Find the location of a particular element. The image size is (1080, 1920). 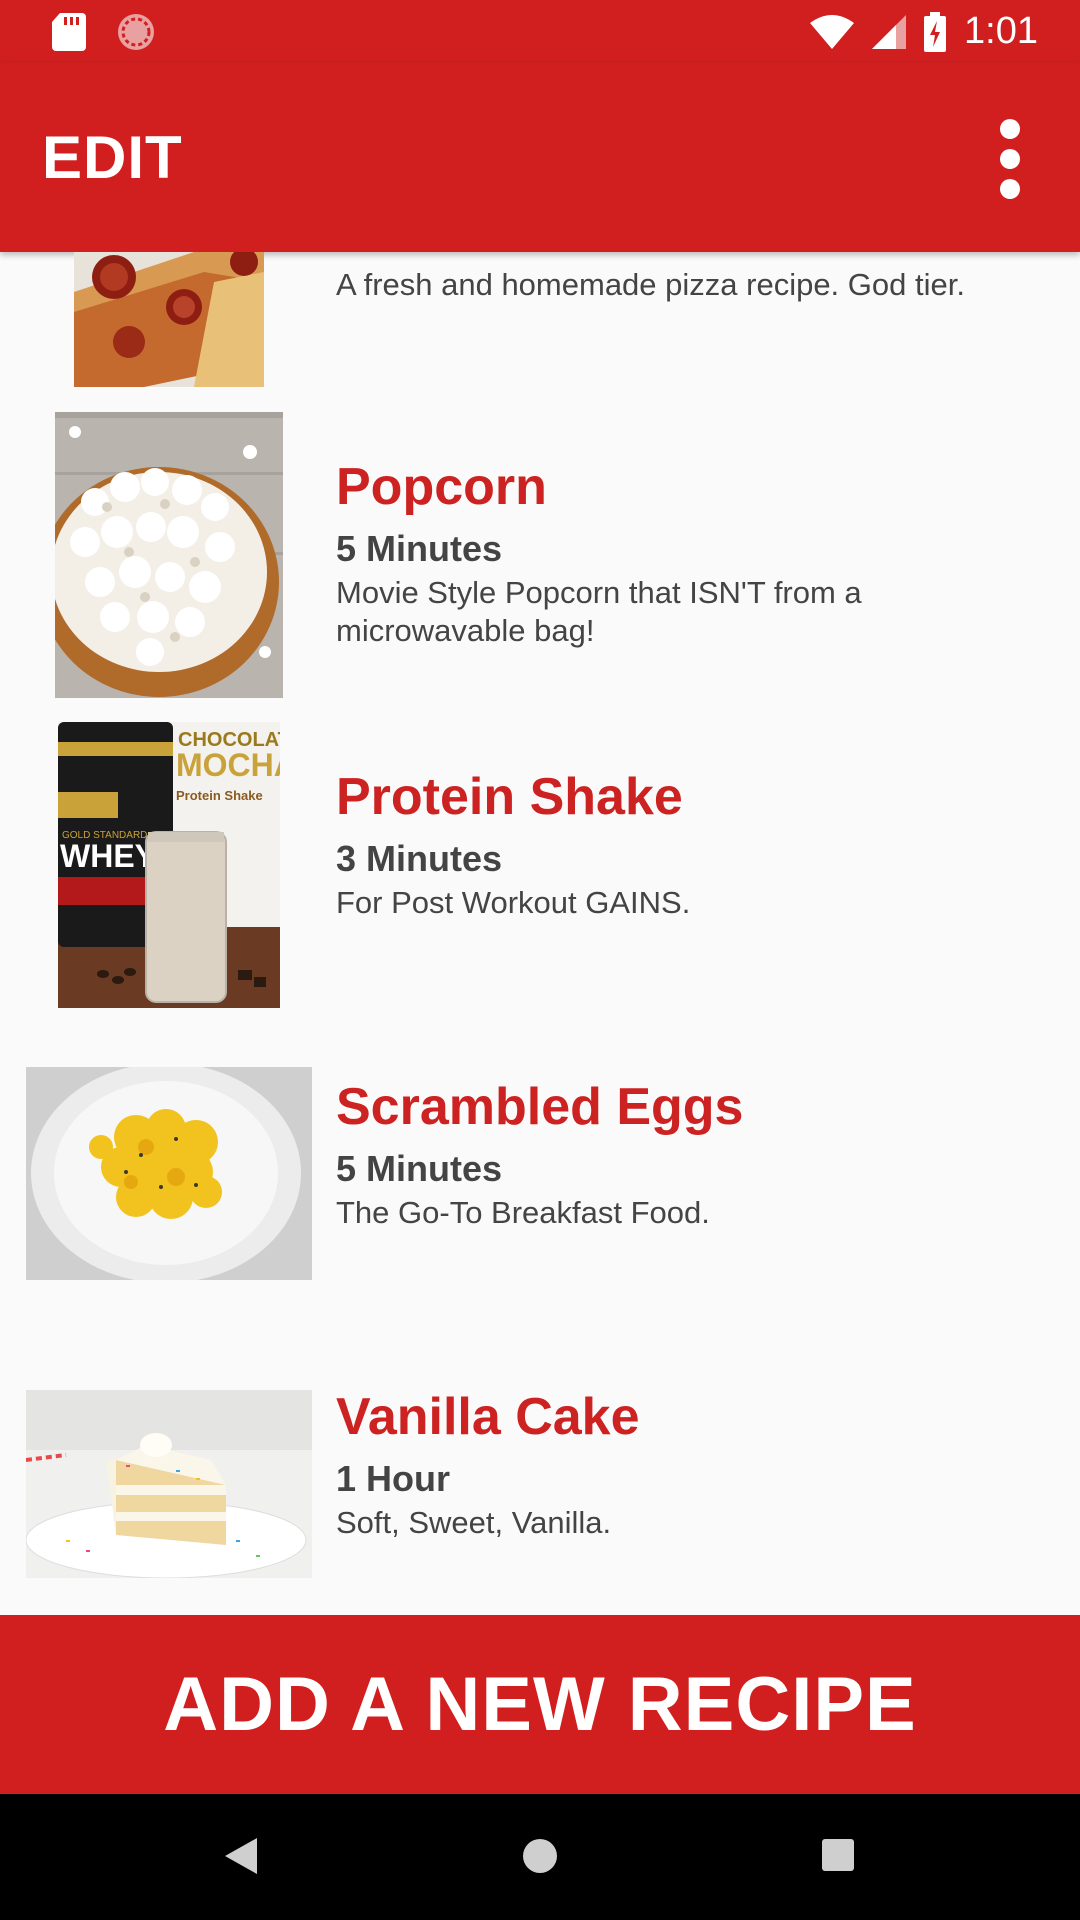

sd-card-icon is located at coordinates (69, 32).